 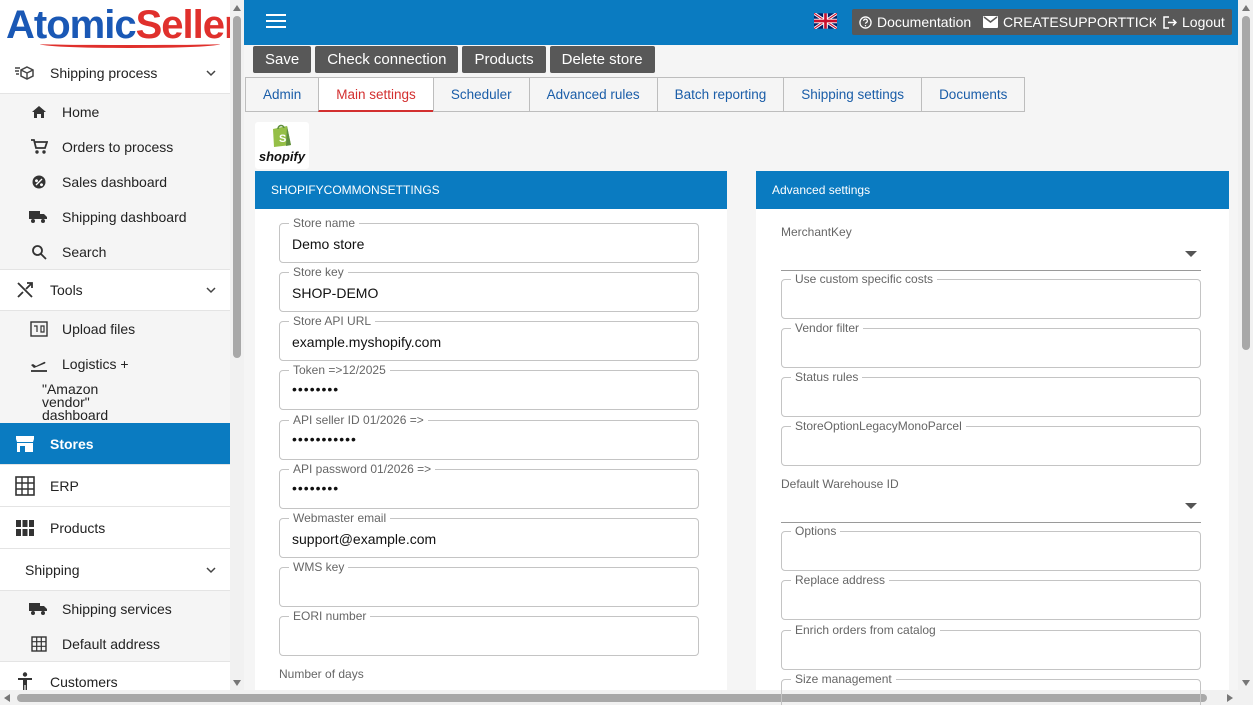 I want to click on nav-shipping-dashboard: Shipping dashboard, so click(x=115, y=216).